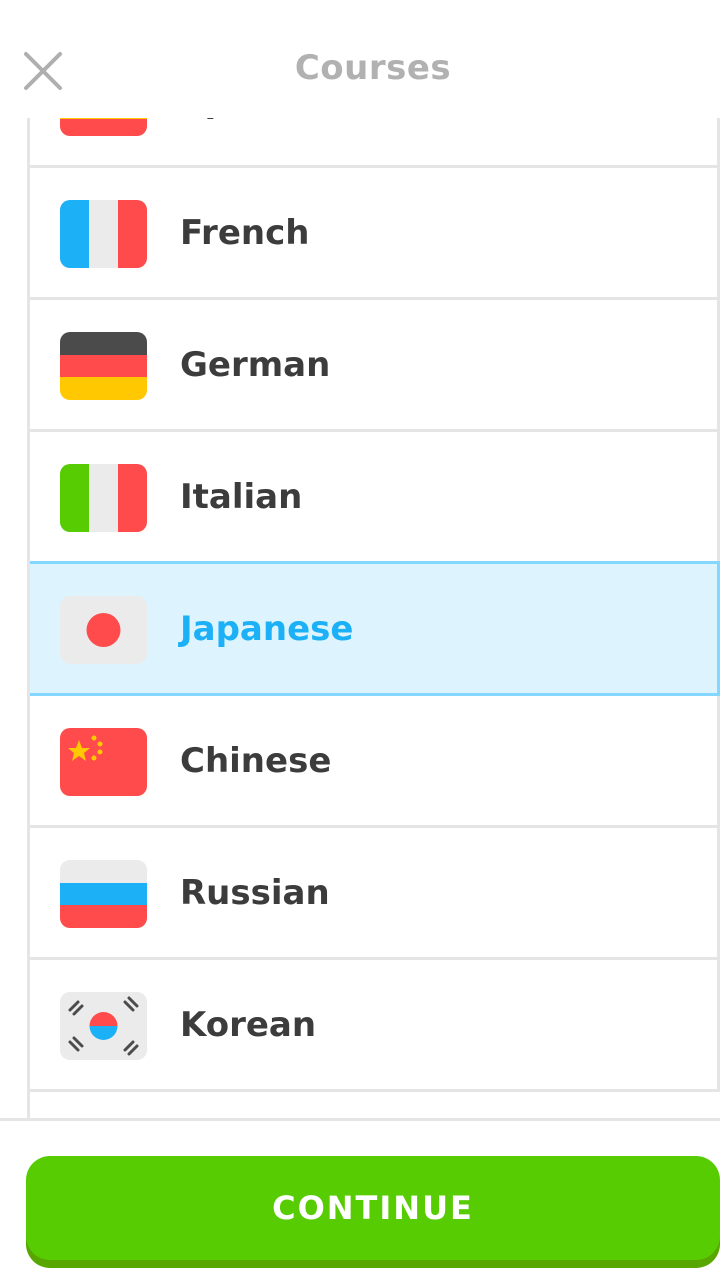  Describe the element at coordinates (375, 628) in the screenshot. I see `course-item-japanese: Japanese` at that location.